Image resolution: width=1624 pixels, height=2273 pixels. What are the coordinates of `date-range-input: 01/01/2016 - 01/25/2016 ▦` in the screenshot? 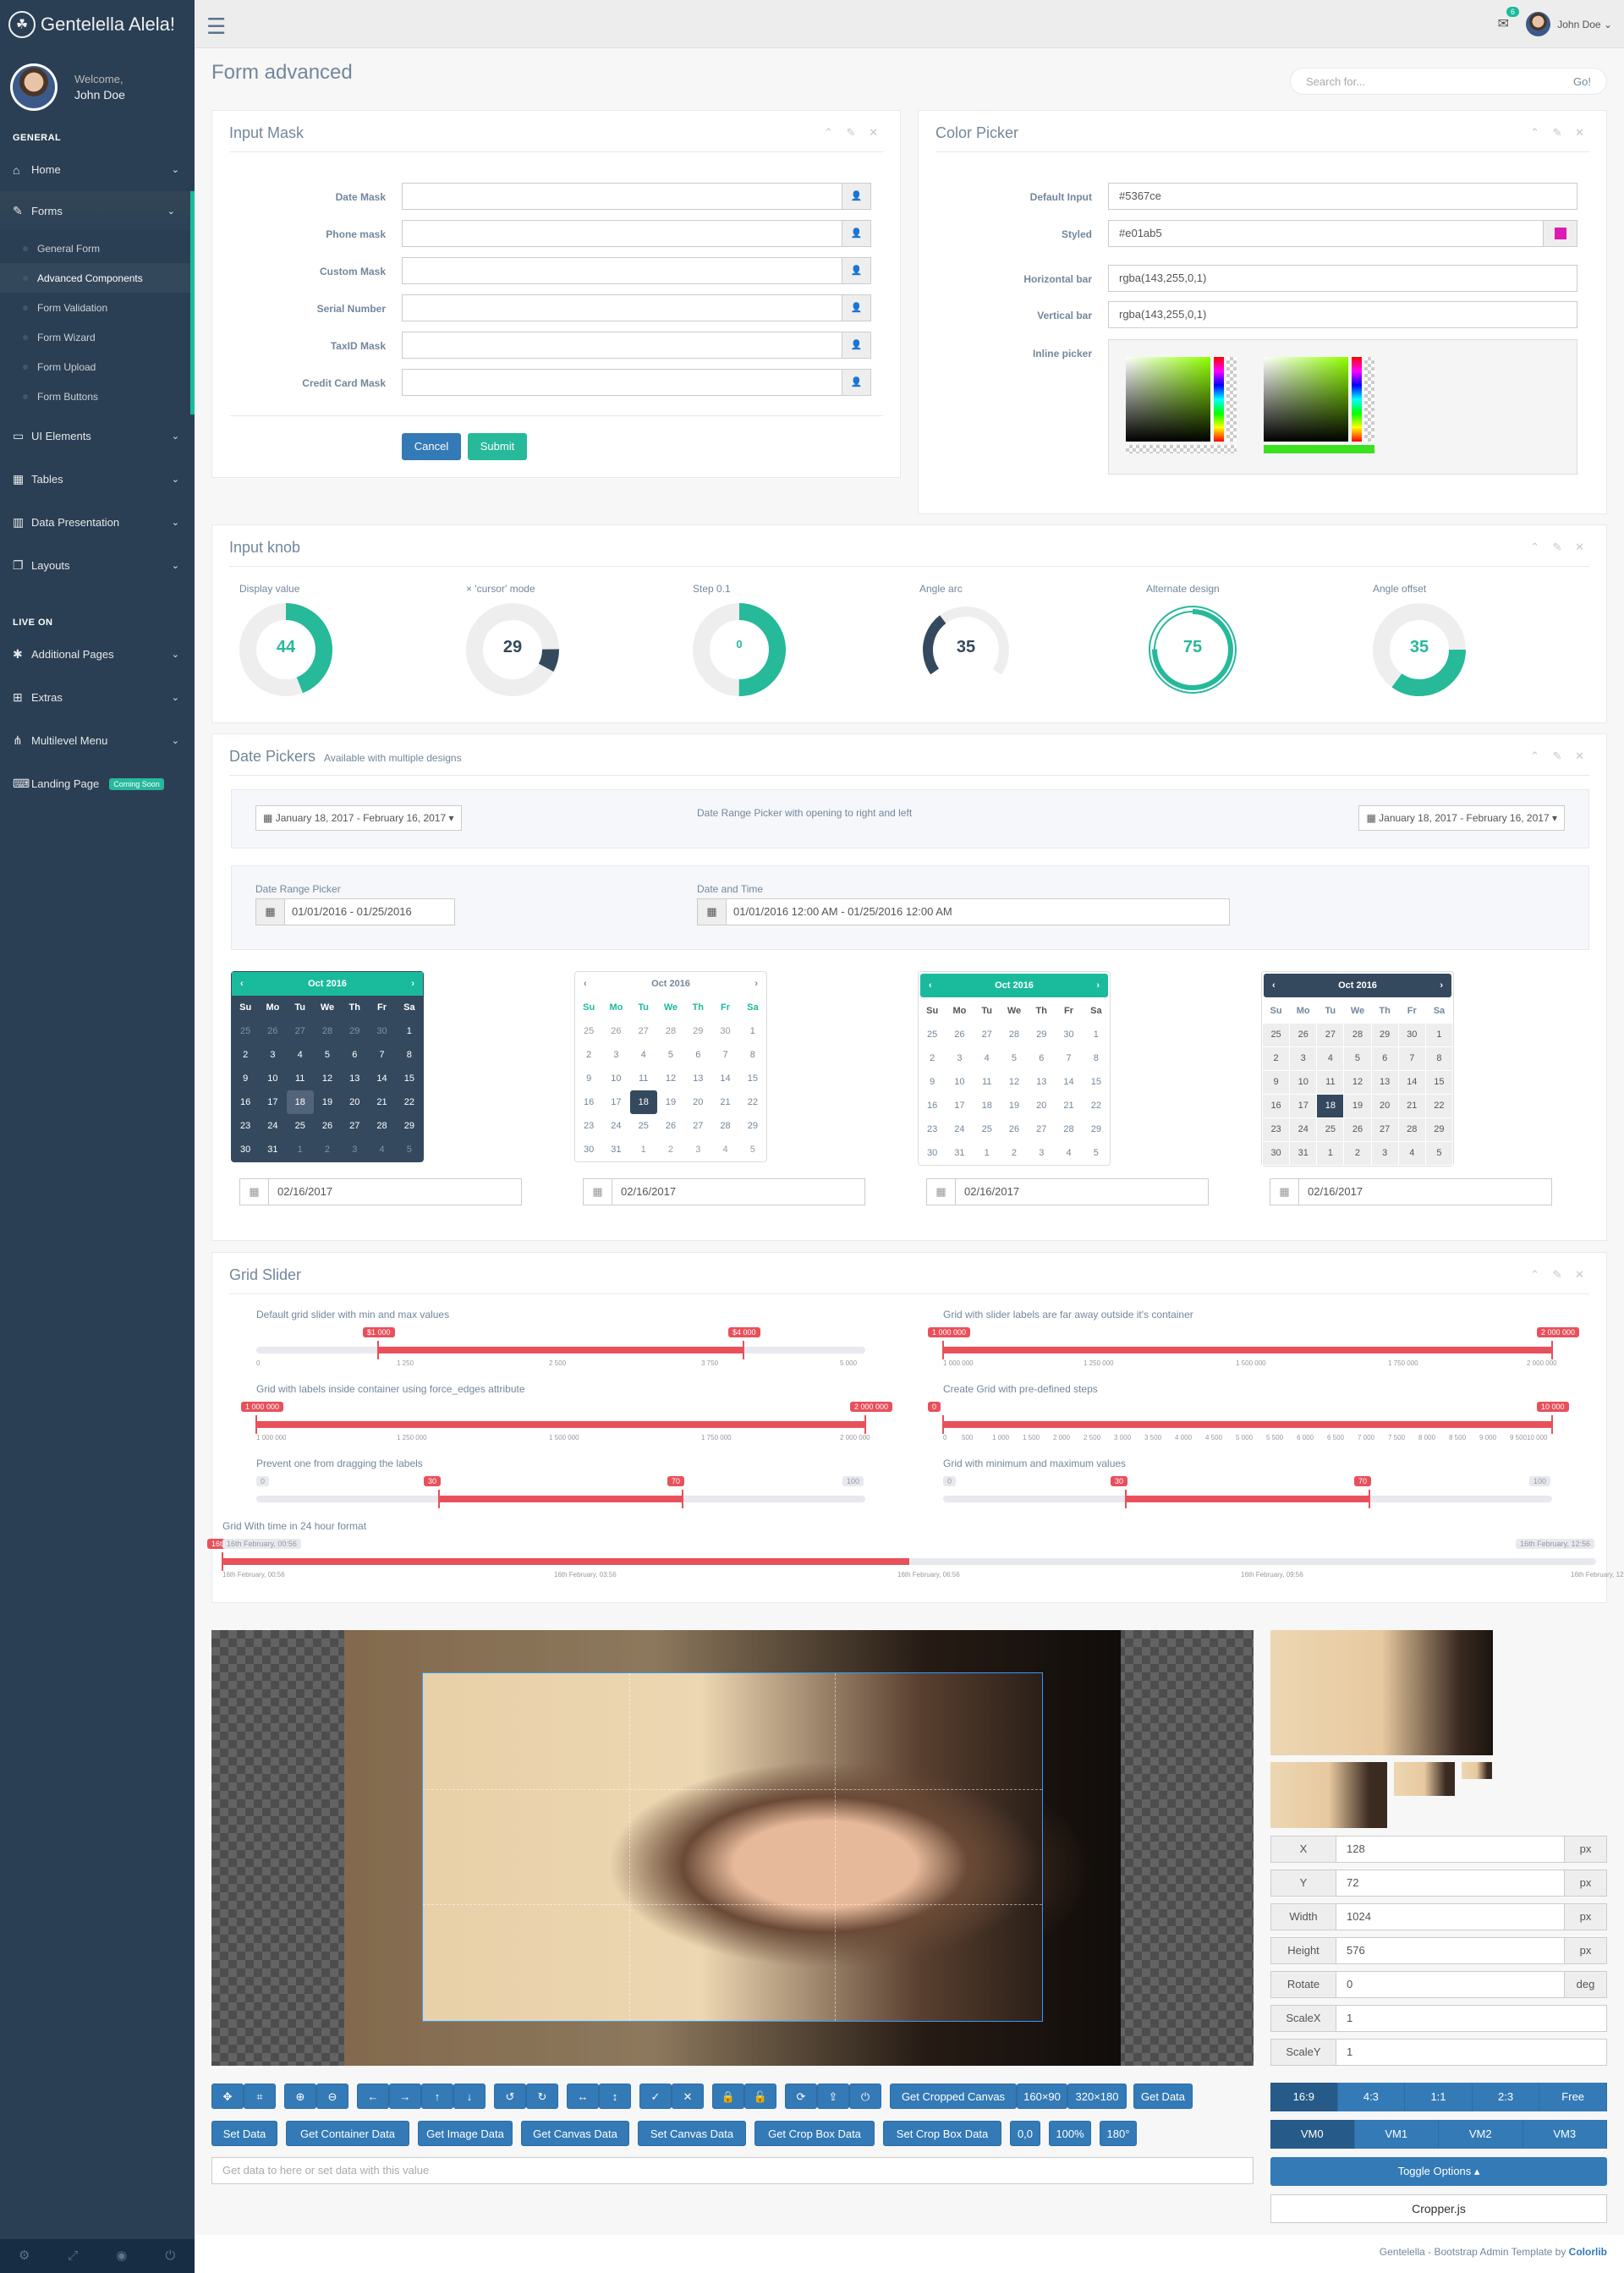 It's located at (355, 912).